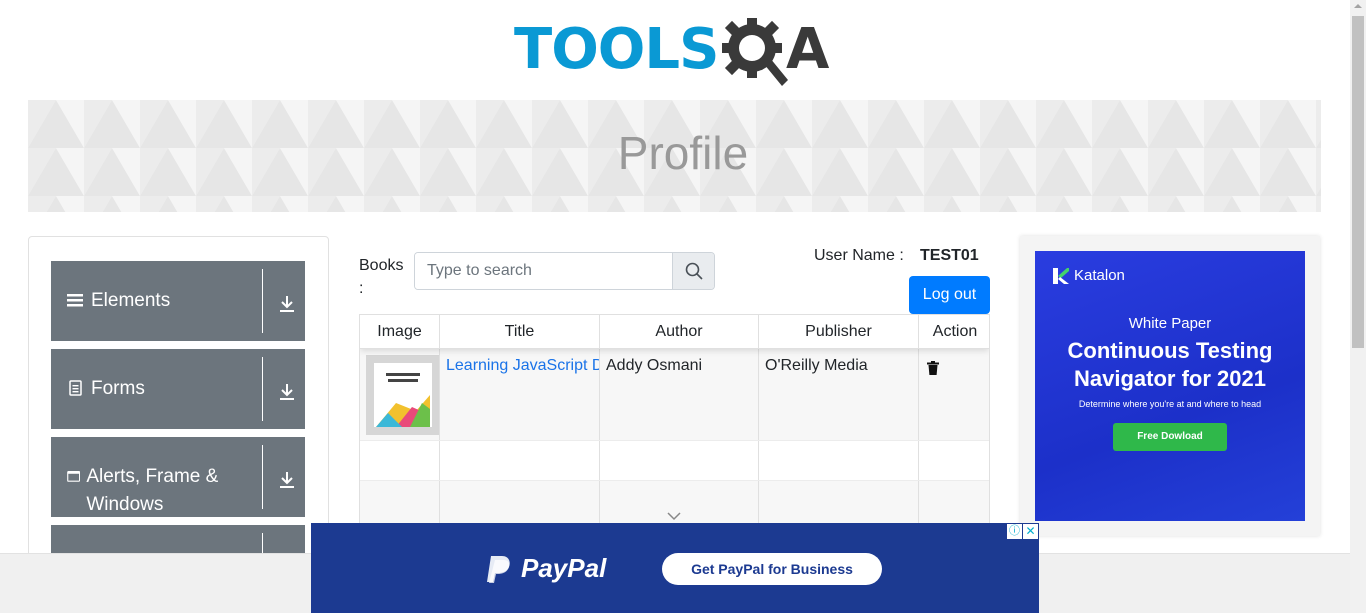 The image size is (1366, 613). What do you see at coordinates (1170, 364) in the screenshot?
I see `ad-headline: Continuous Testing Navigator for 2021` at bounding box center [1170, 364].